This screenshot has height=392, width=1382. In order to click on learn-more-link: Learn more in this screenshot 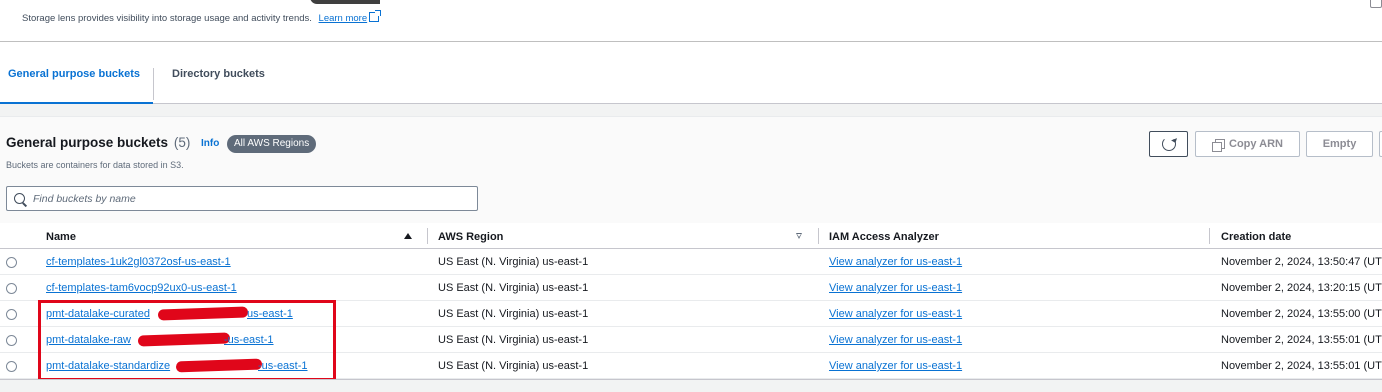, I will do `click(350, 17)`.